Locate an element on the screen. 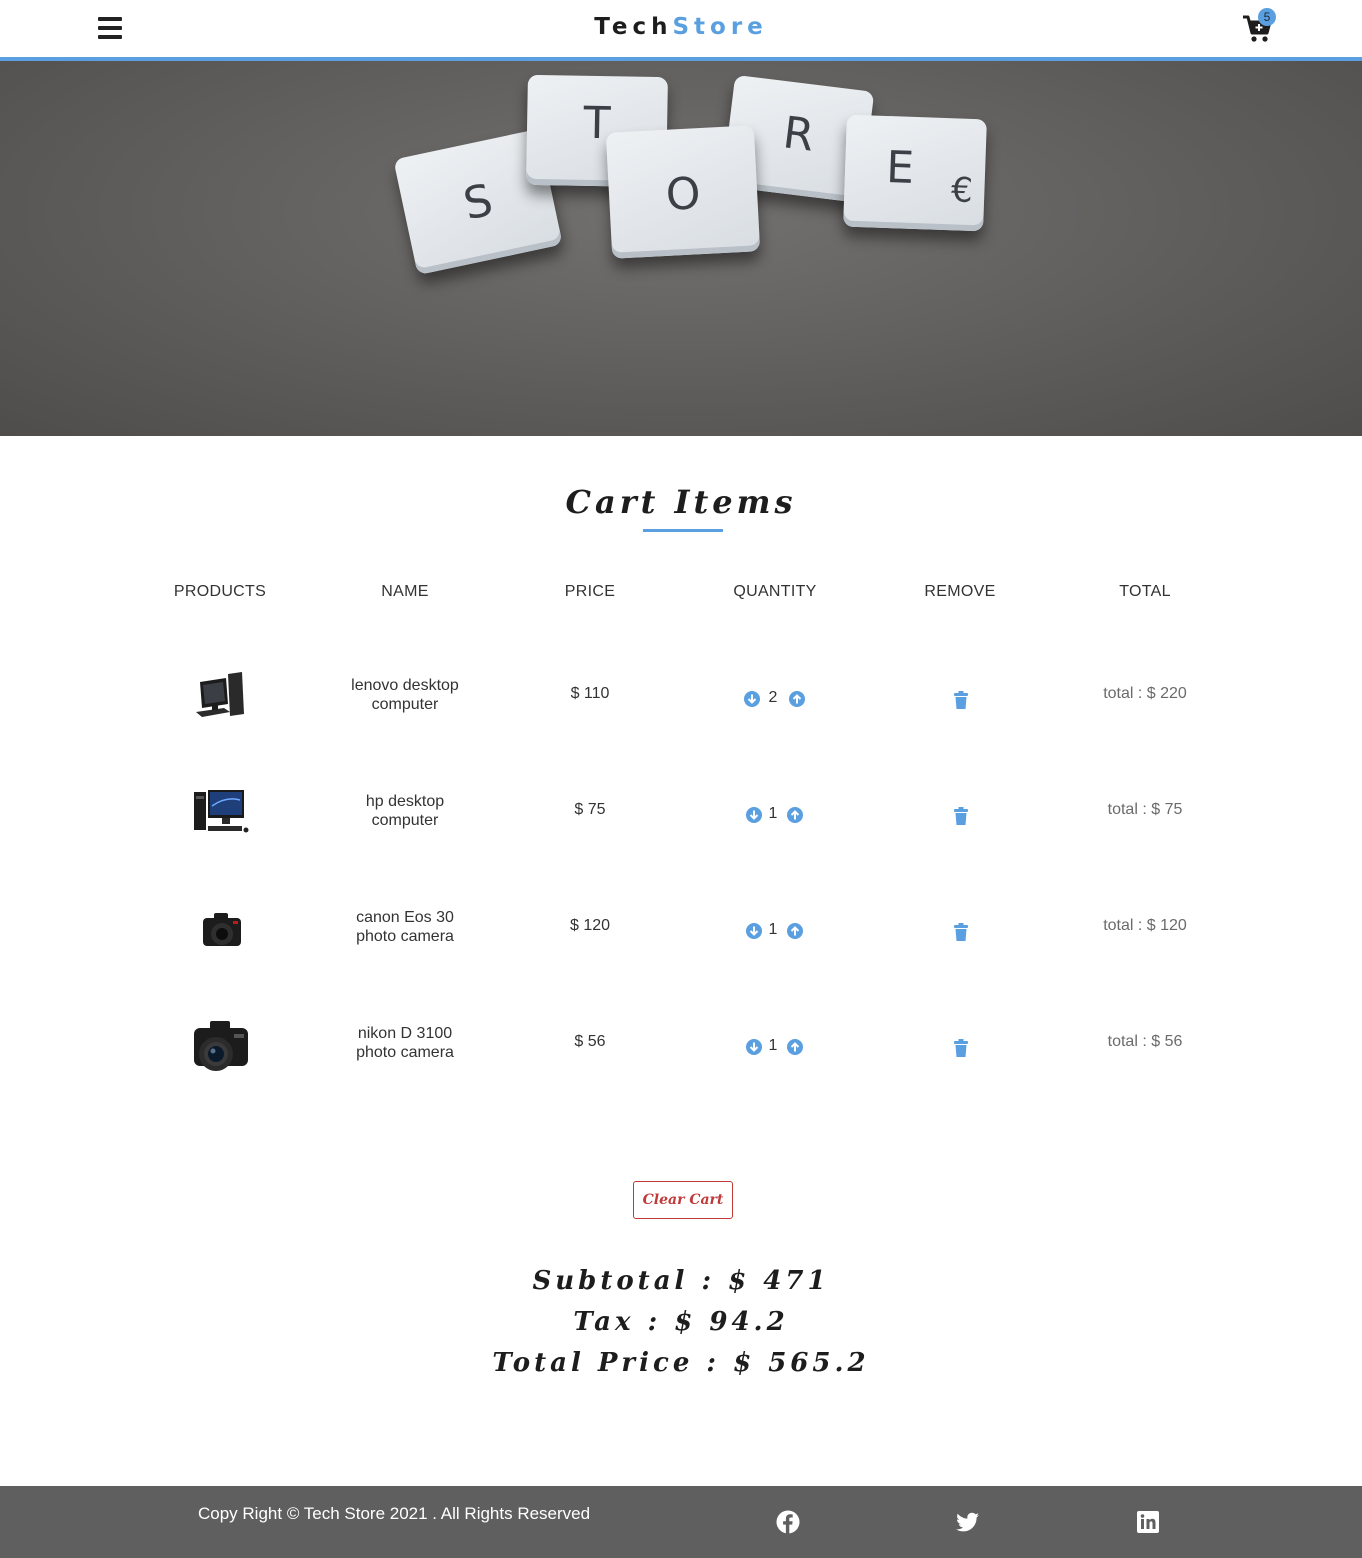  hero-tile: O is located at coordinates (683, 192).